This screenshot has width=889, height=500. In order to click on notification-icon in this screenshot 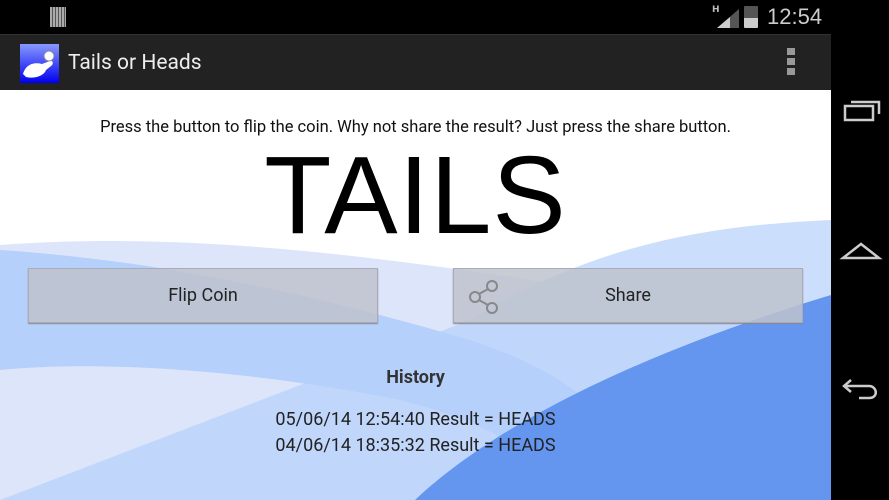, I will do `click(58, 17)`.